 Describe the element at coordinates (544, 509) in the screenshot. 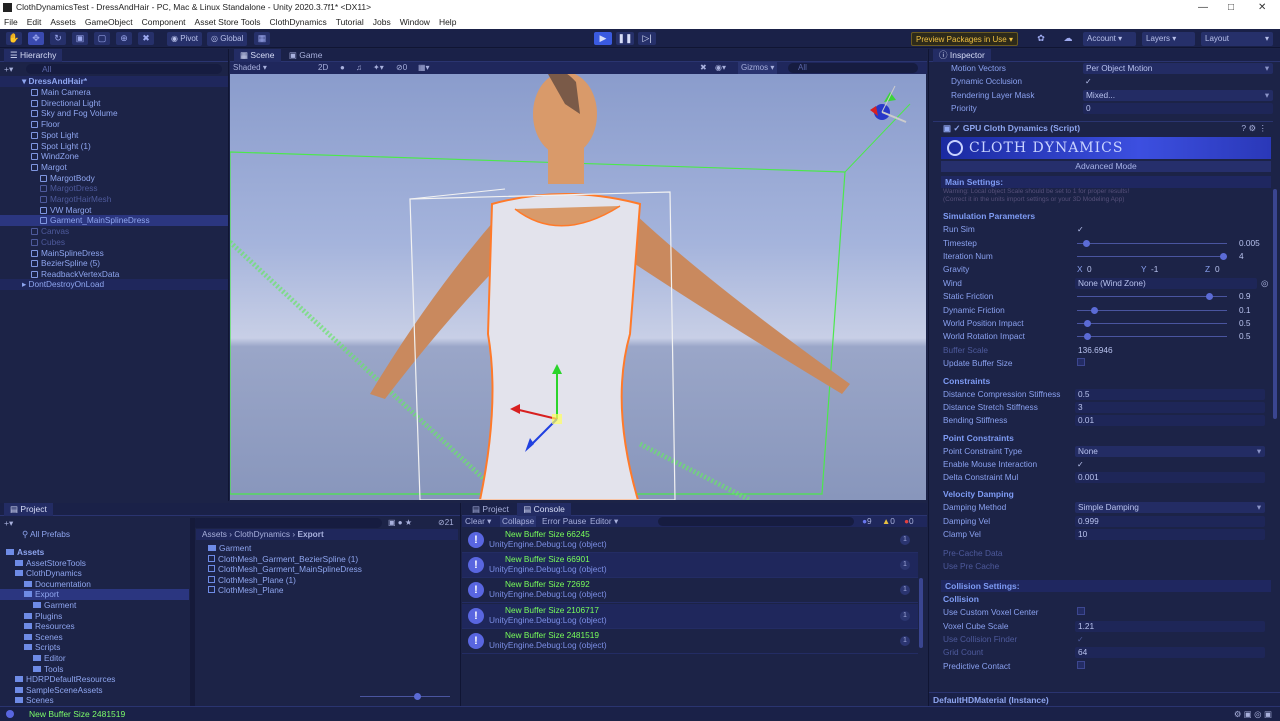

I see `tab-console: ▤ Console` at that location.